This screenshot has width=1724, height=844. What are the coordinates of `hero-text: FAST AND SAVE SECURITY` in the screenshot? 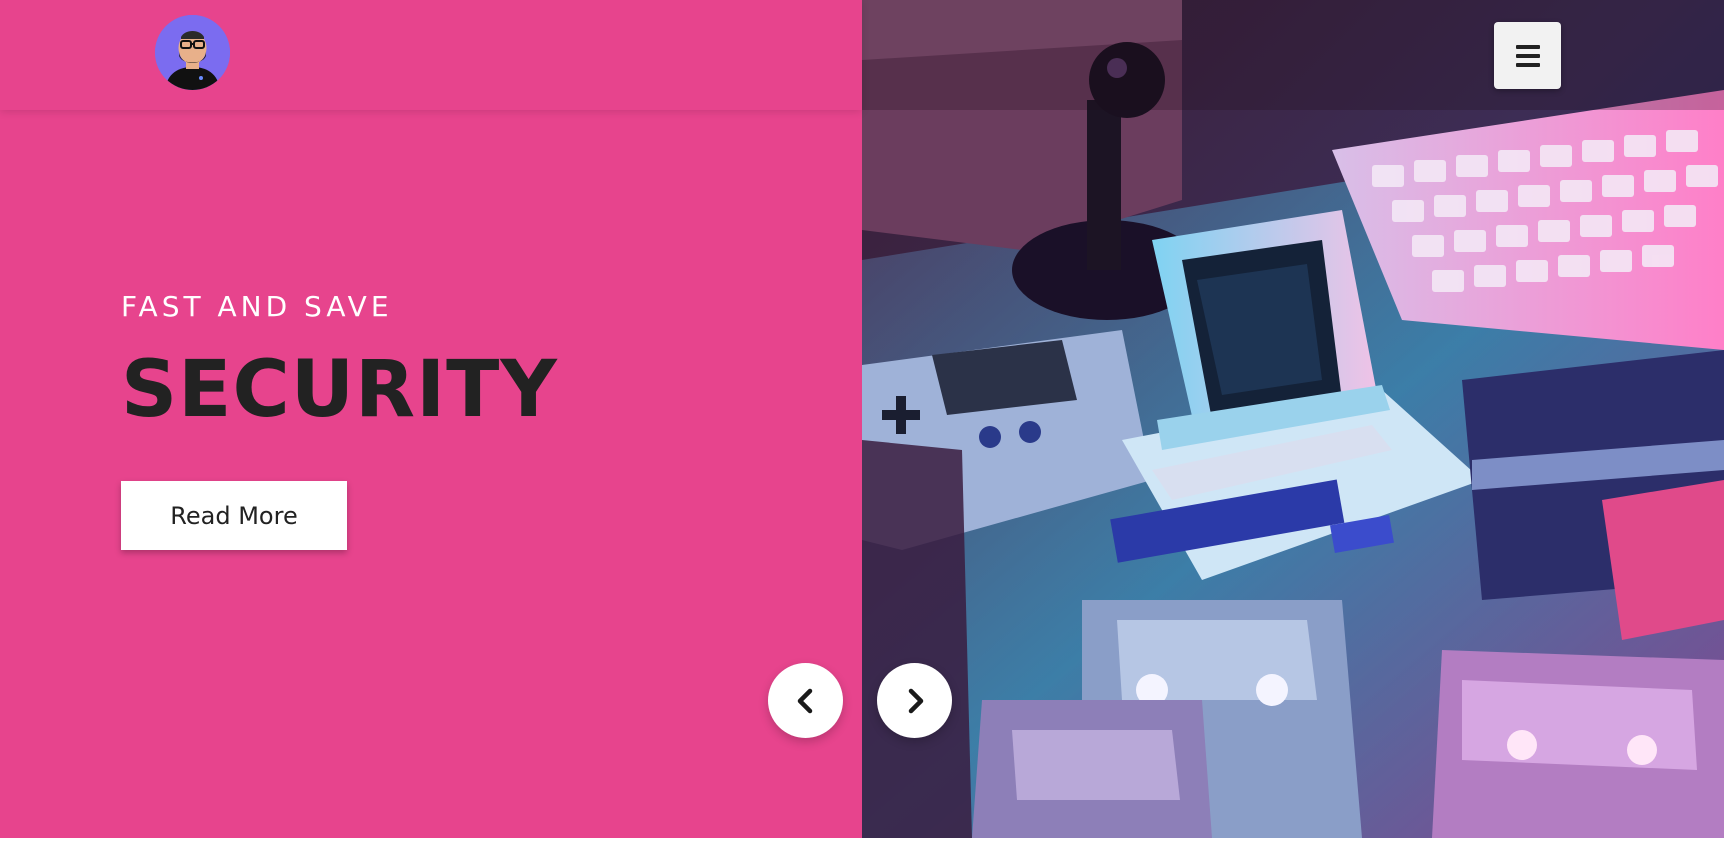 It's located at (339, 359).